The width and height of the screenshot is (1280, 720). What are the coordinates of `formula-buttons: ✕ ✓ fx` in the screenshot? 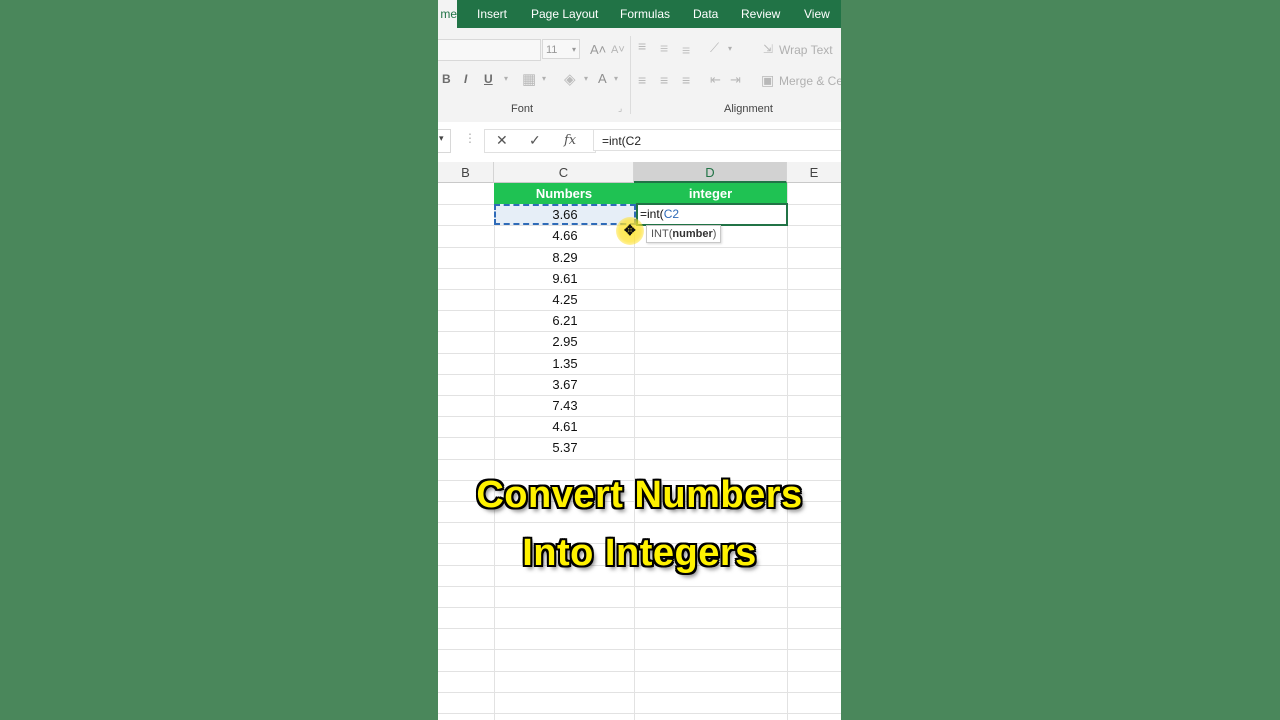 It's located at (540, 141).